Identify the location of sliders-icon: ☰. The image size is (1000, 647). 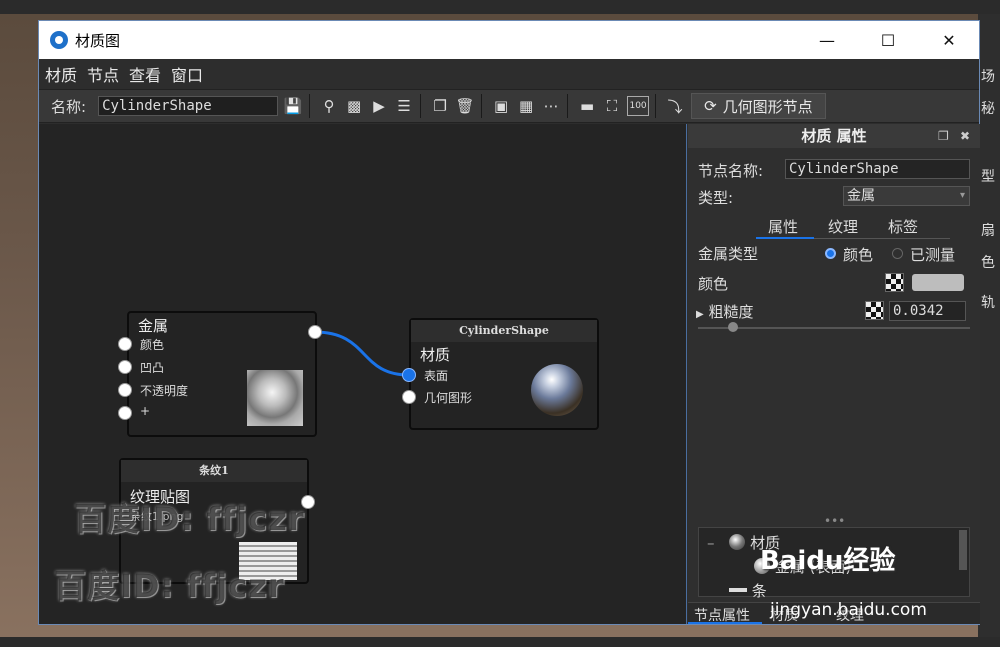
(404, 106).